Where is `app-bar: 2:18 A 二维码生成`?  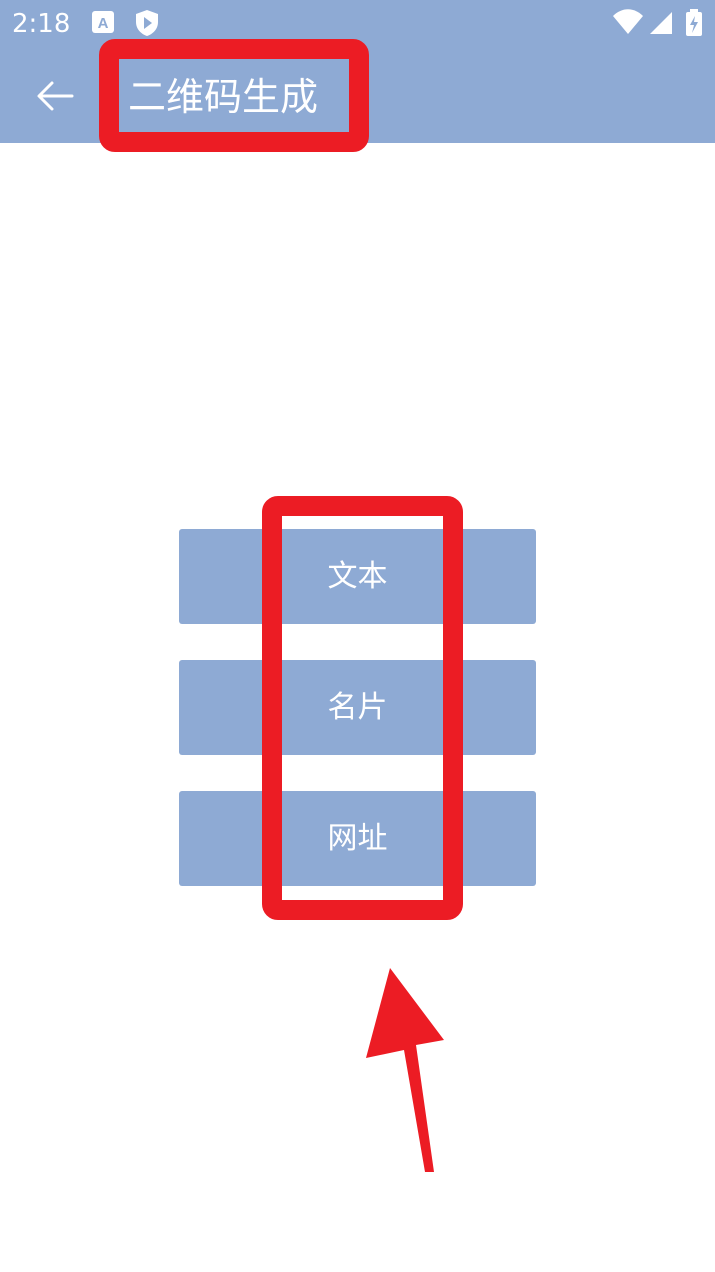 app-bar: 2:18 A 二维码生成 is located at coordinates (357, 71).